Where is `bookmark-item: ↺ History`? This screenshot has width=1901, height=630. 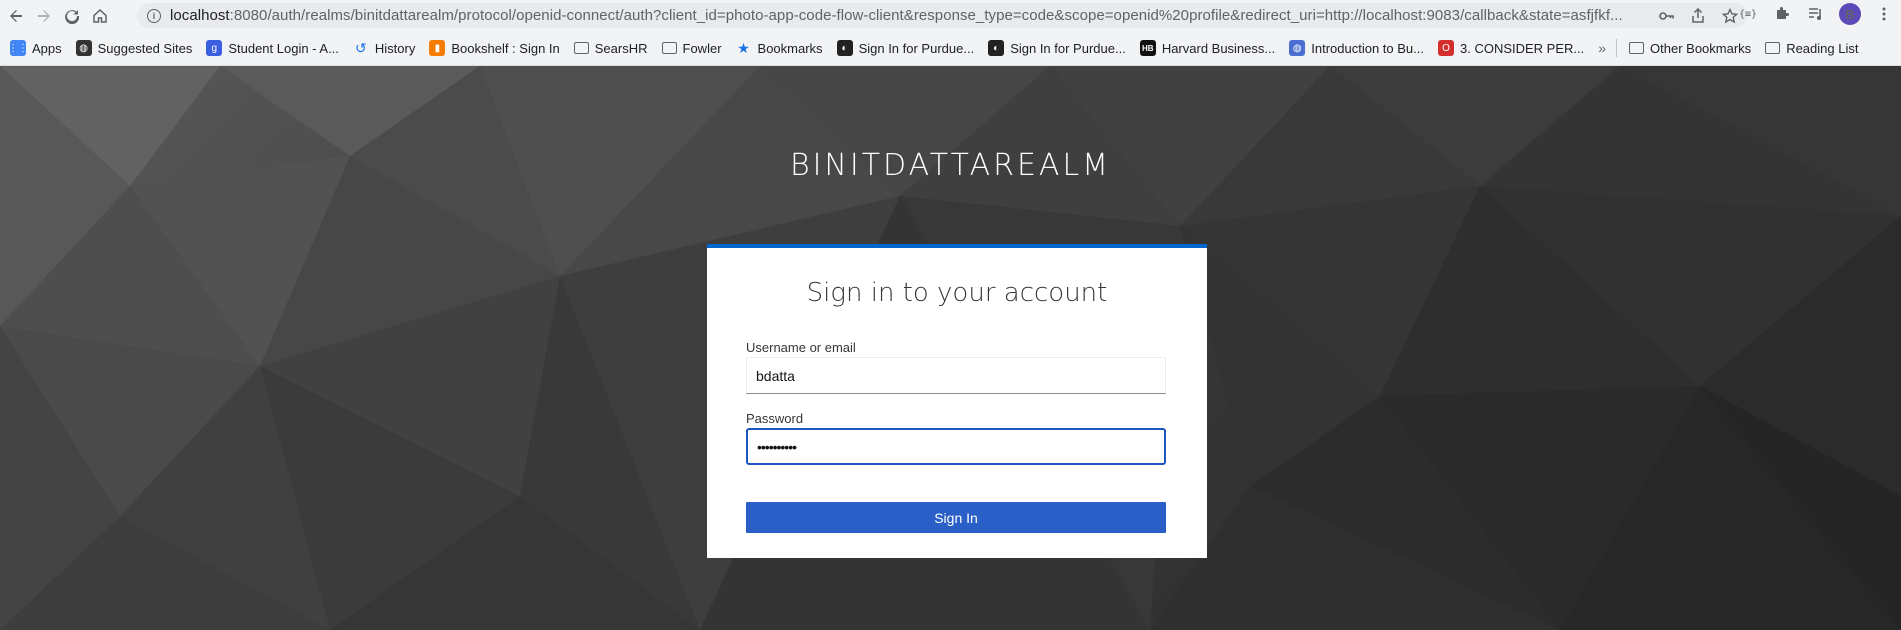 bookmark-item: ↺ History is located at coordinates (384, 48).